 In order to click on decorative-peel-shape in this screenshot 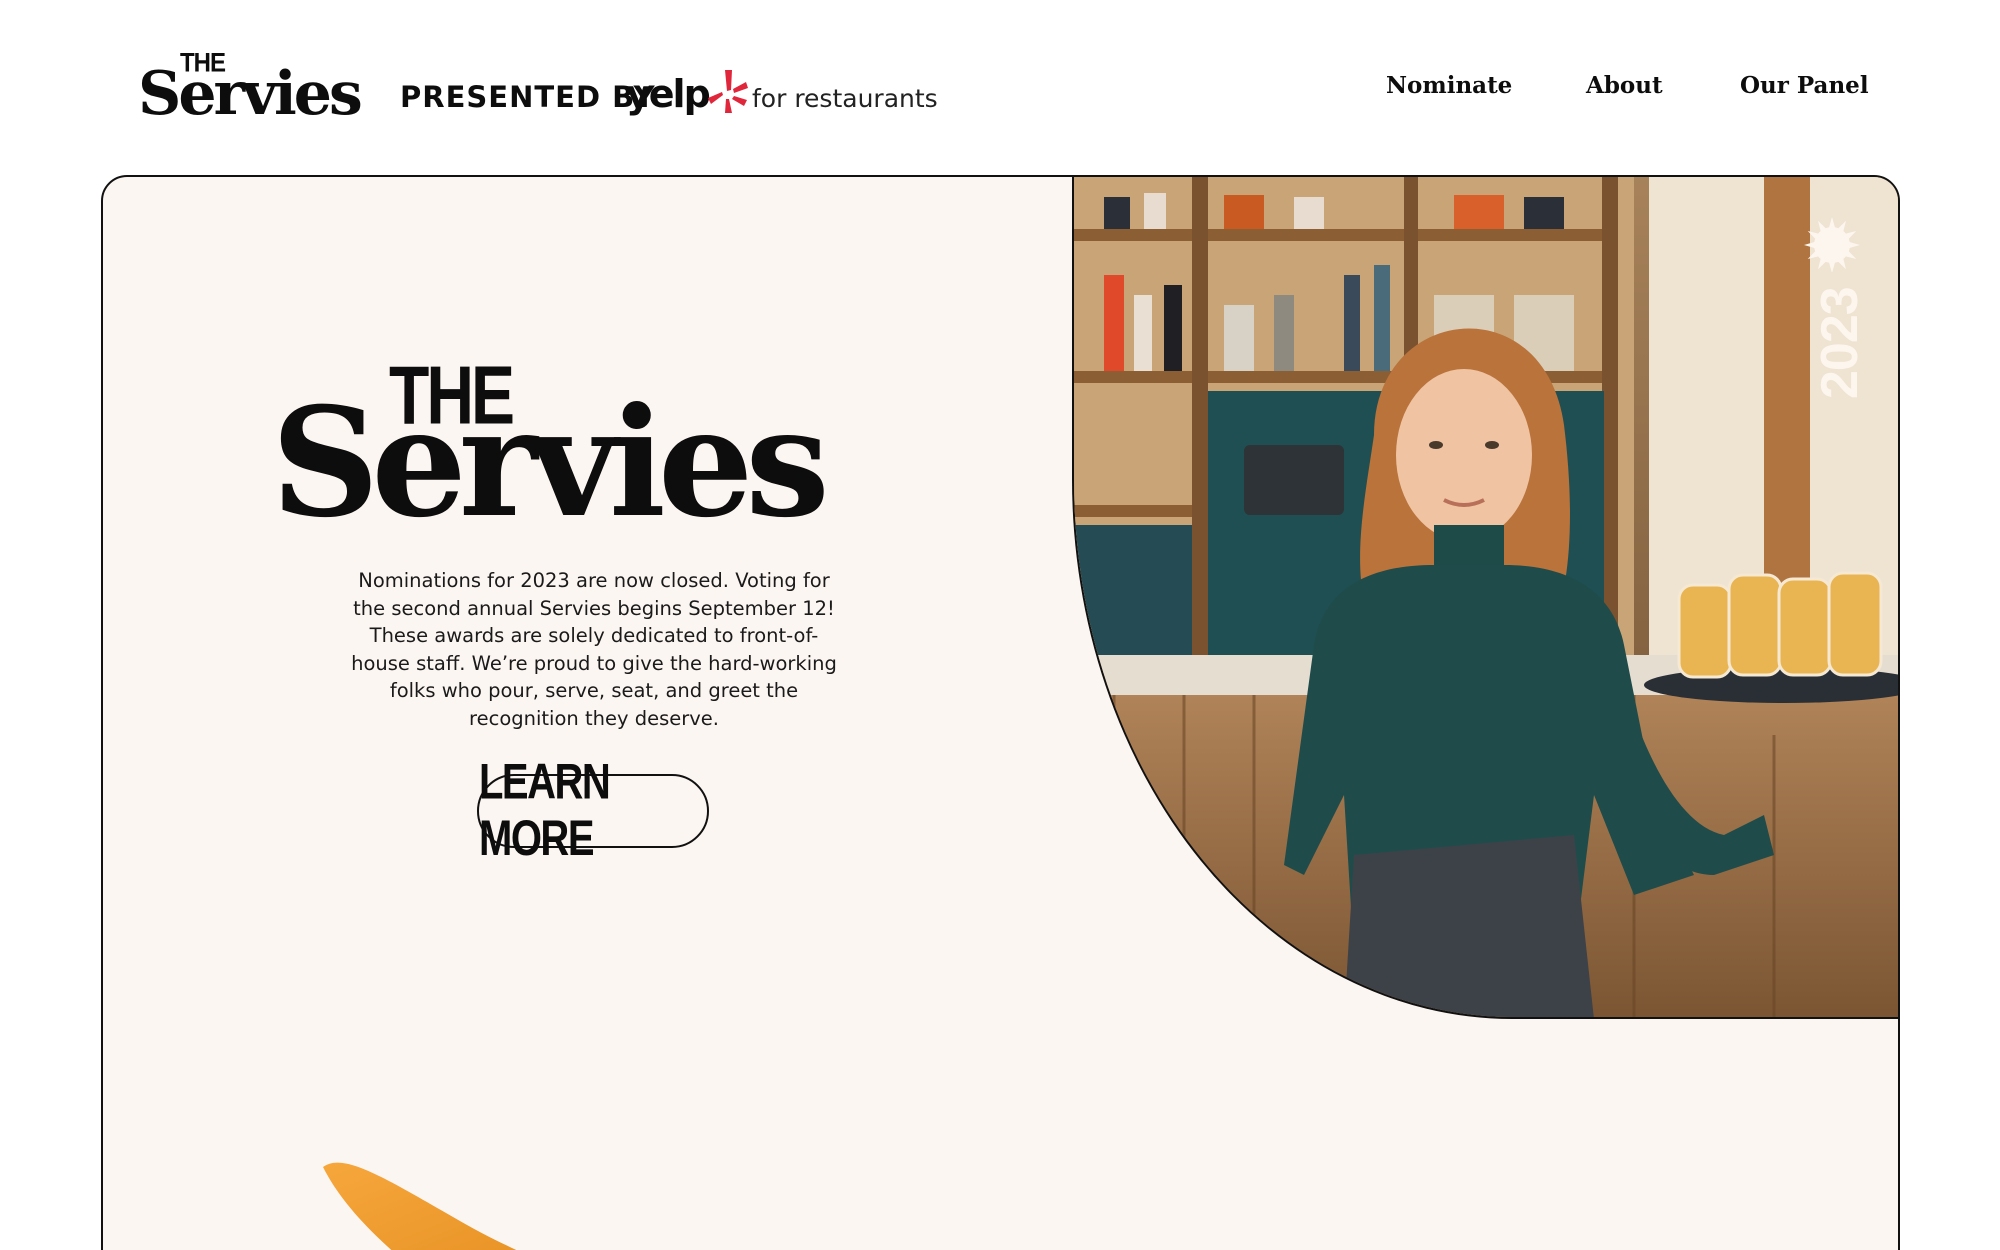, I will do `click(420, 1206)`.